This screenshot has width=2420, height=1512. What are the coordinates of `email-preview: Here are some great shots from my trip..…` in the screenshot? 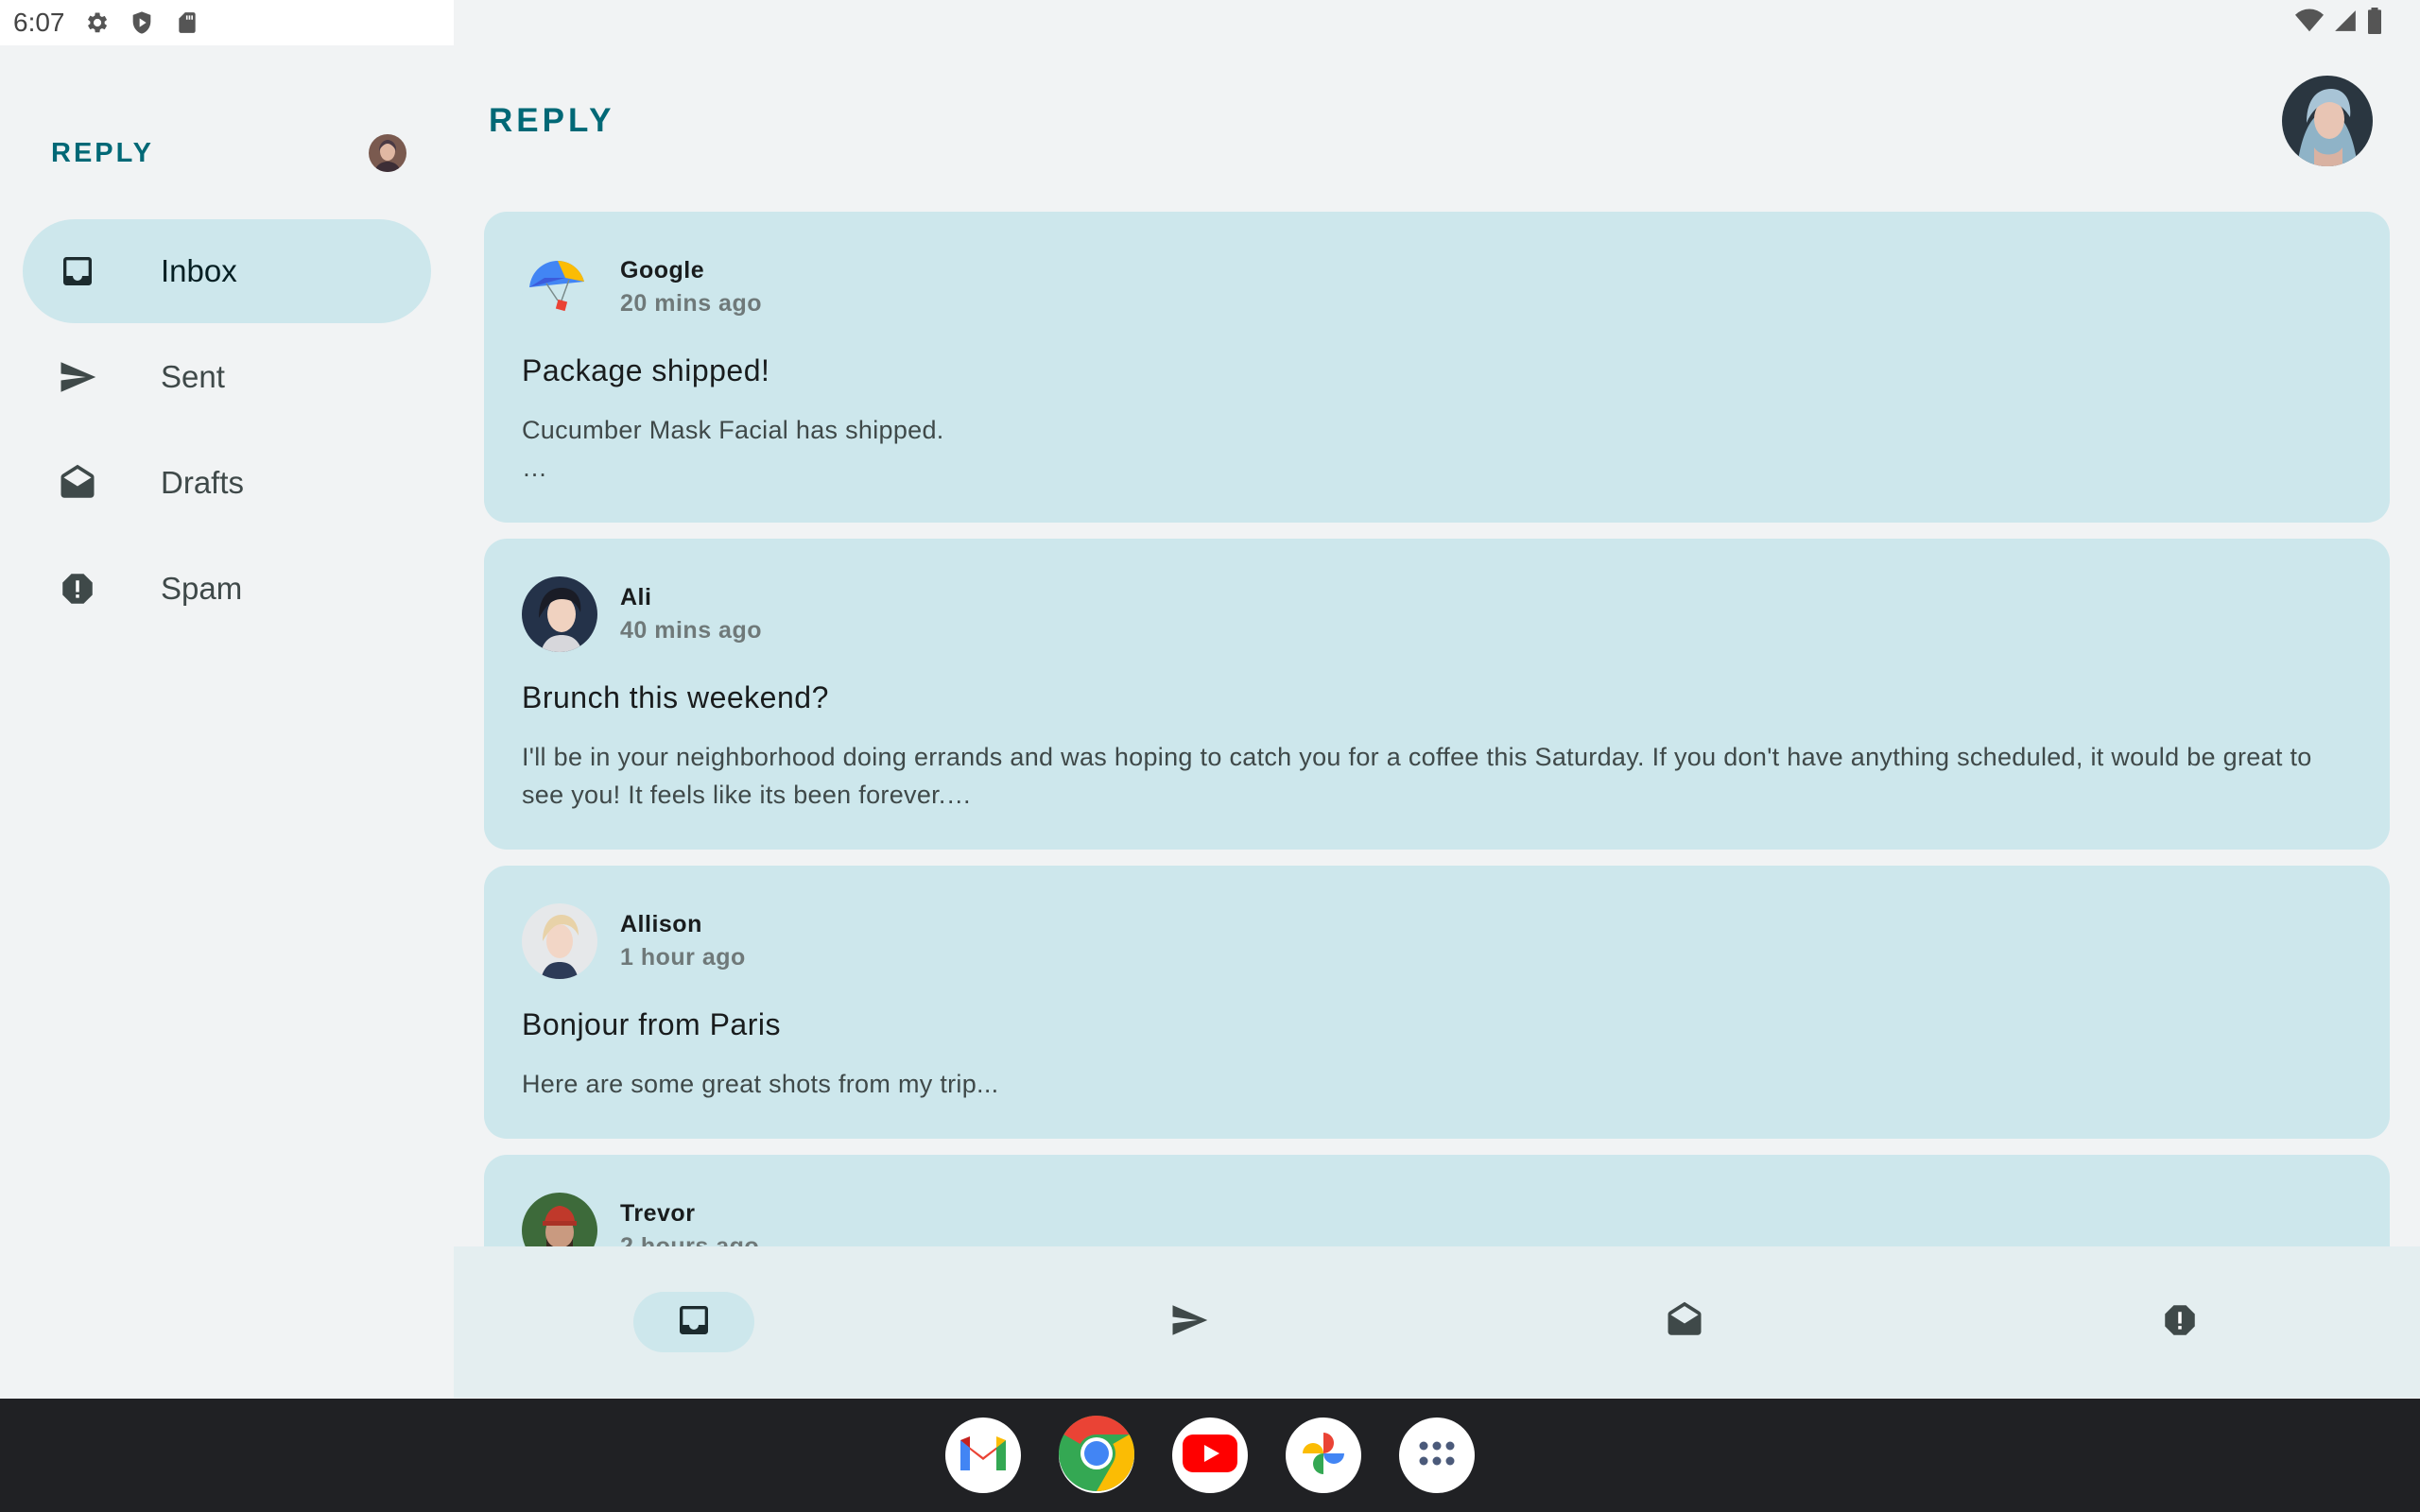 It's located at (760, 1084).